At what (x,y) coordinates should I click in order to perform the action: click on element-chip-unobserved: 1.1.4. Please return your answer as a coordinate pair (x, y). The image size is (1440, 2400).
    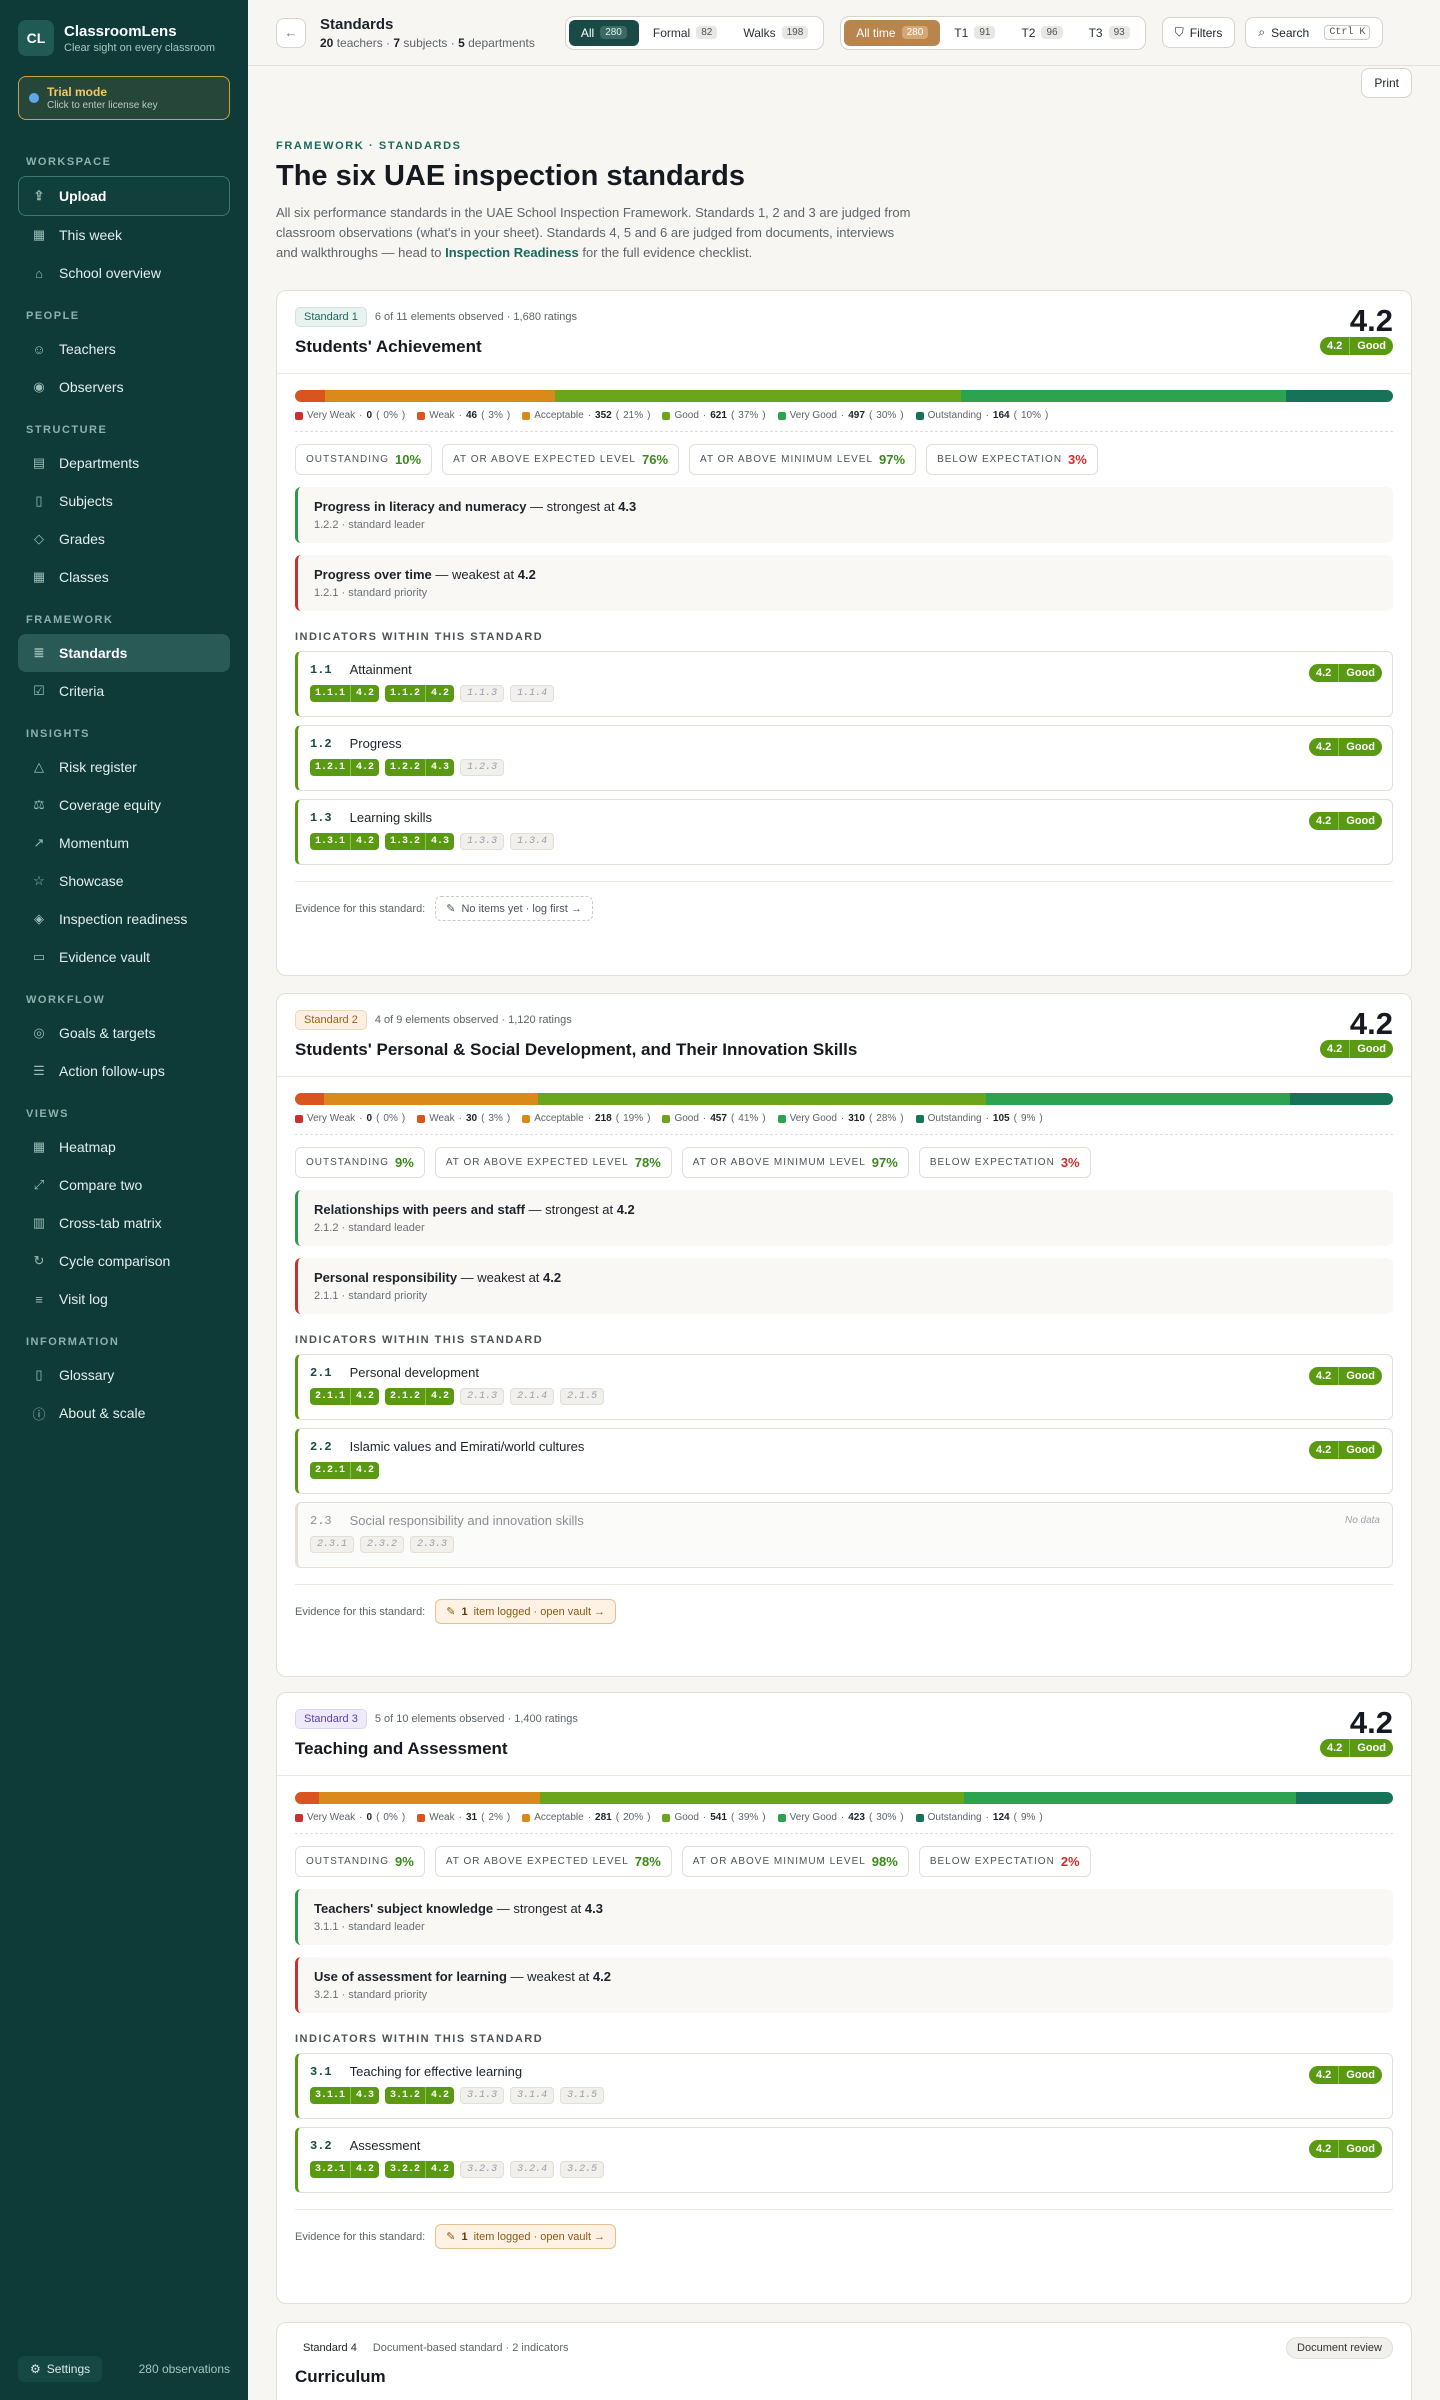
    Looking at the image, I should click on (532, 693).